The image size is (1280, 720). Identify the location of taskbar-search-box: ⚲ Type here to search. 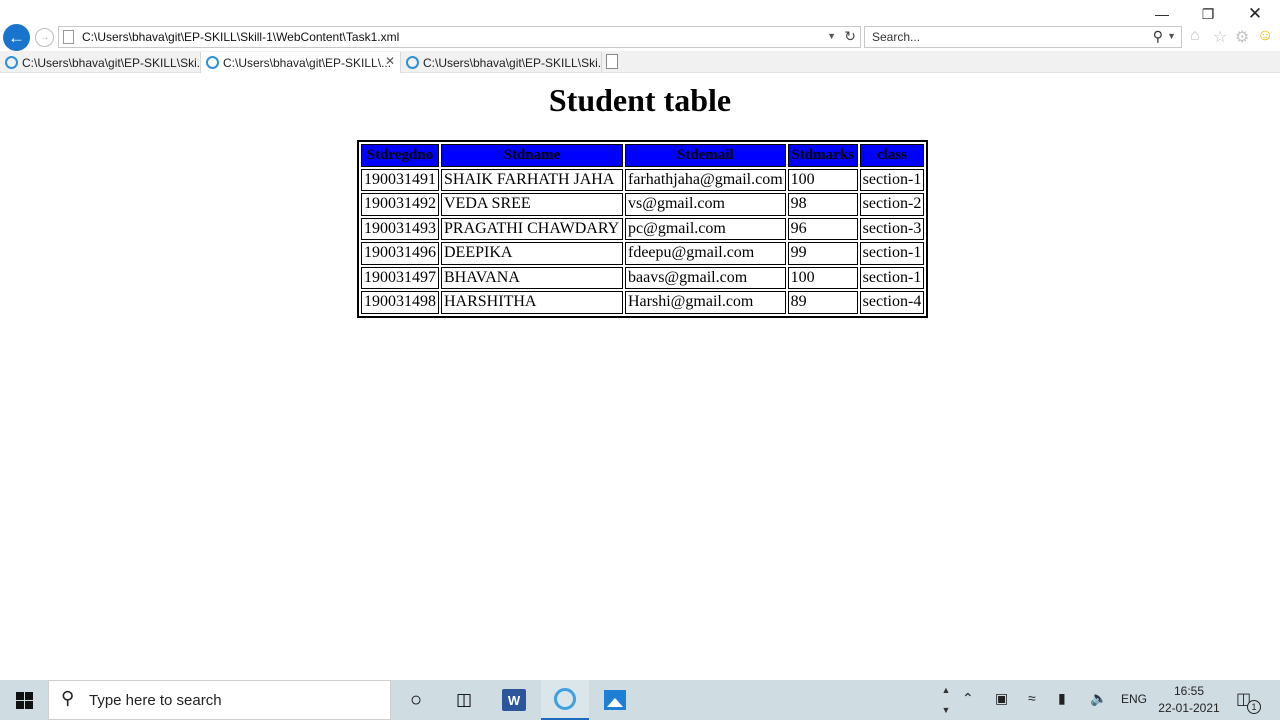
(219, 700).